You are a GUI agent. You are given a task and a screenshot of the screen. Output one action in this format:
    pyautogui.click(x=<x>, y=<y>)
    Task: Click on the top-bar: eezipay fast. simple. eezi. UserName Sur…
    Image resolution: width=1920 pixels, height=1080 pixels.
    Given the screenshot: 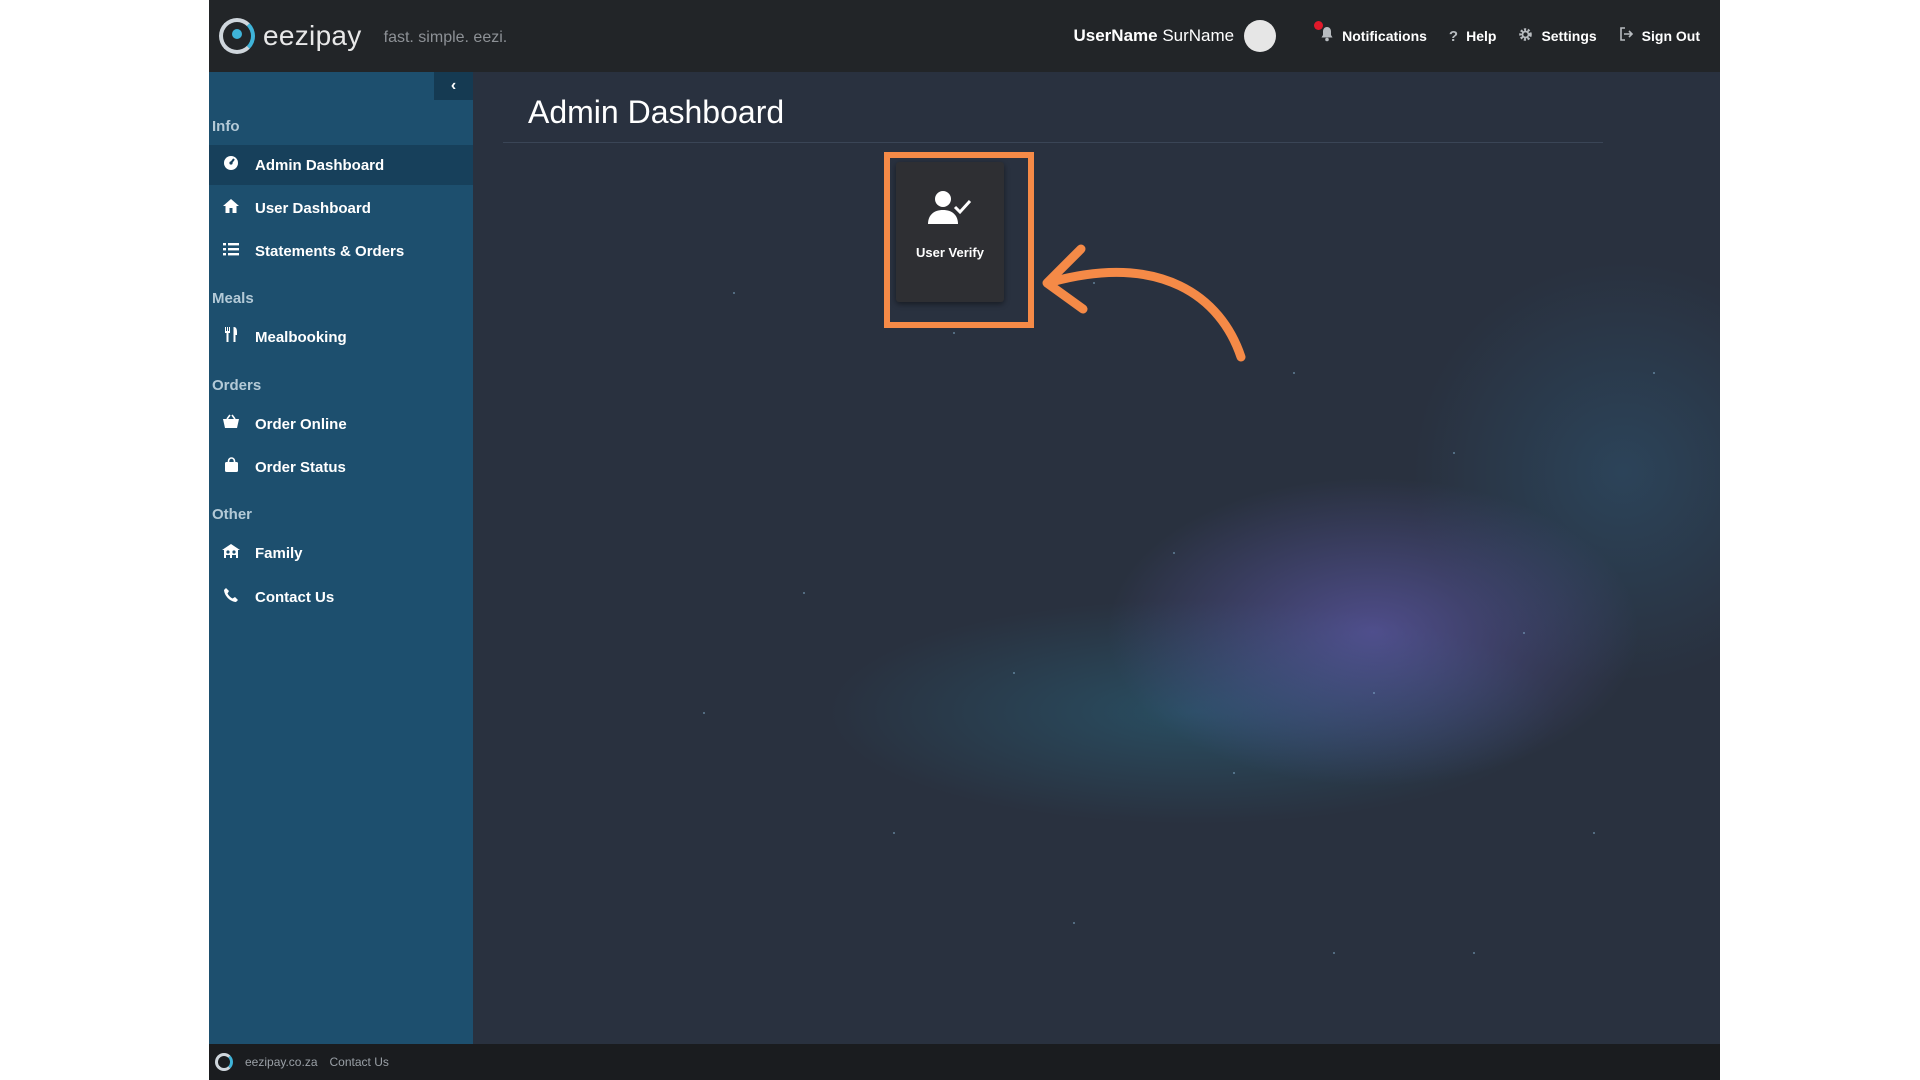 What is the action you would take?
    pyautogui.click(x=964, y=36)
    